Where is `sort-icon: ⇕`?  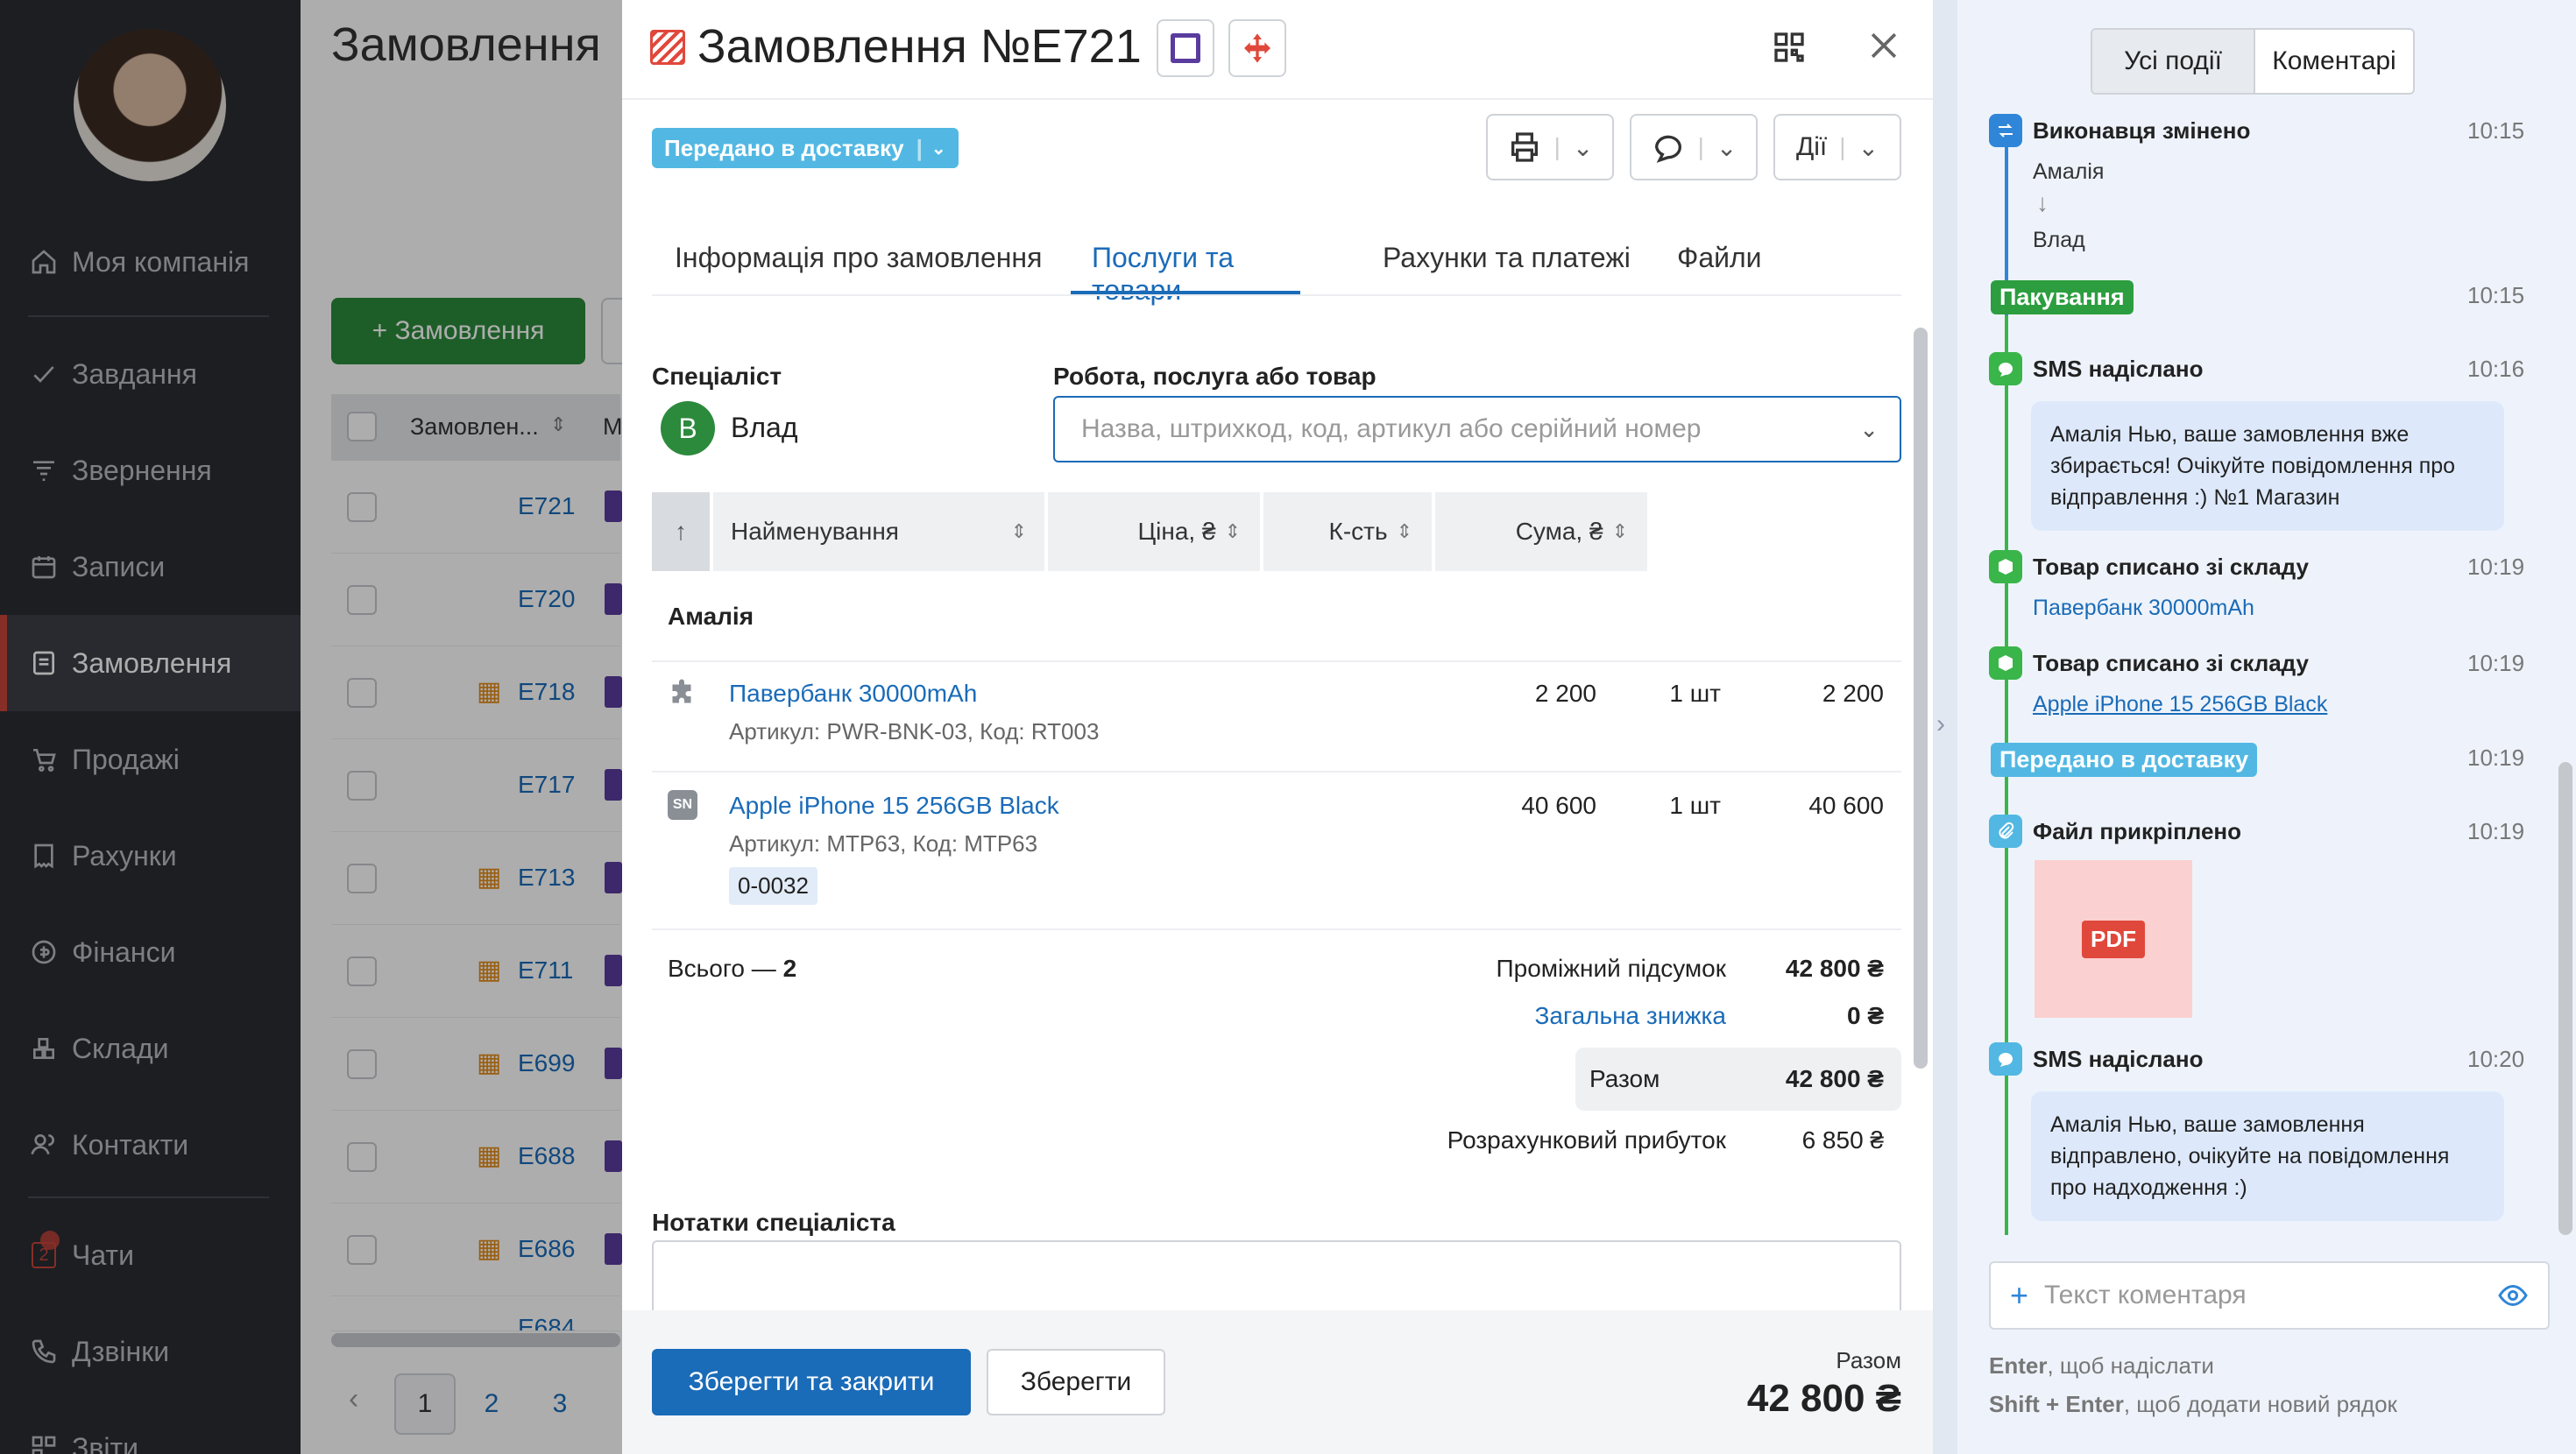
sort-icon: ⇕ is located at coordinates (558, 424).